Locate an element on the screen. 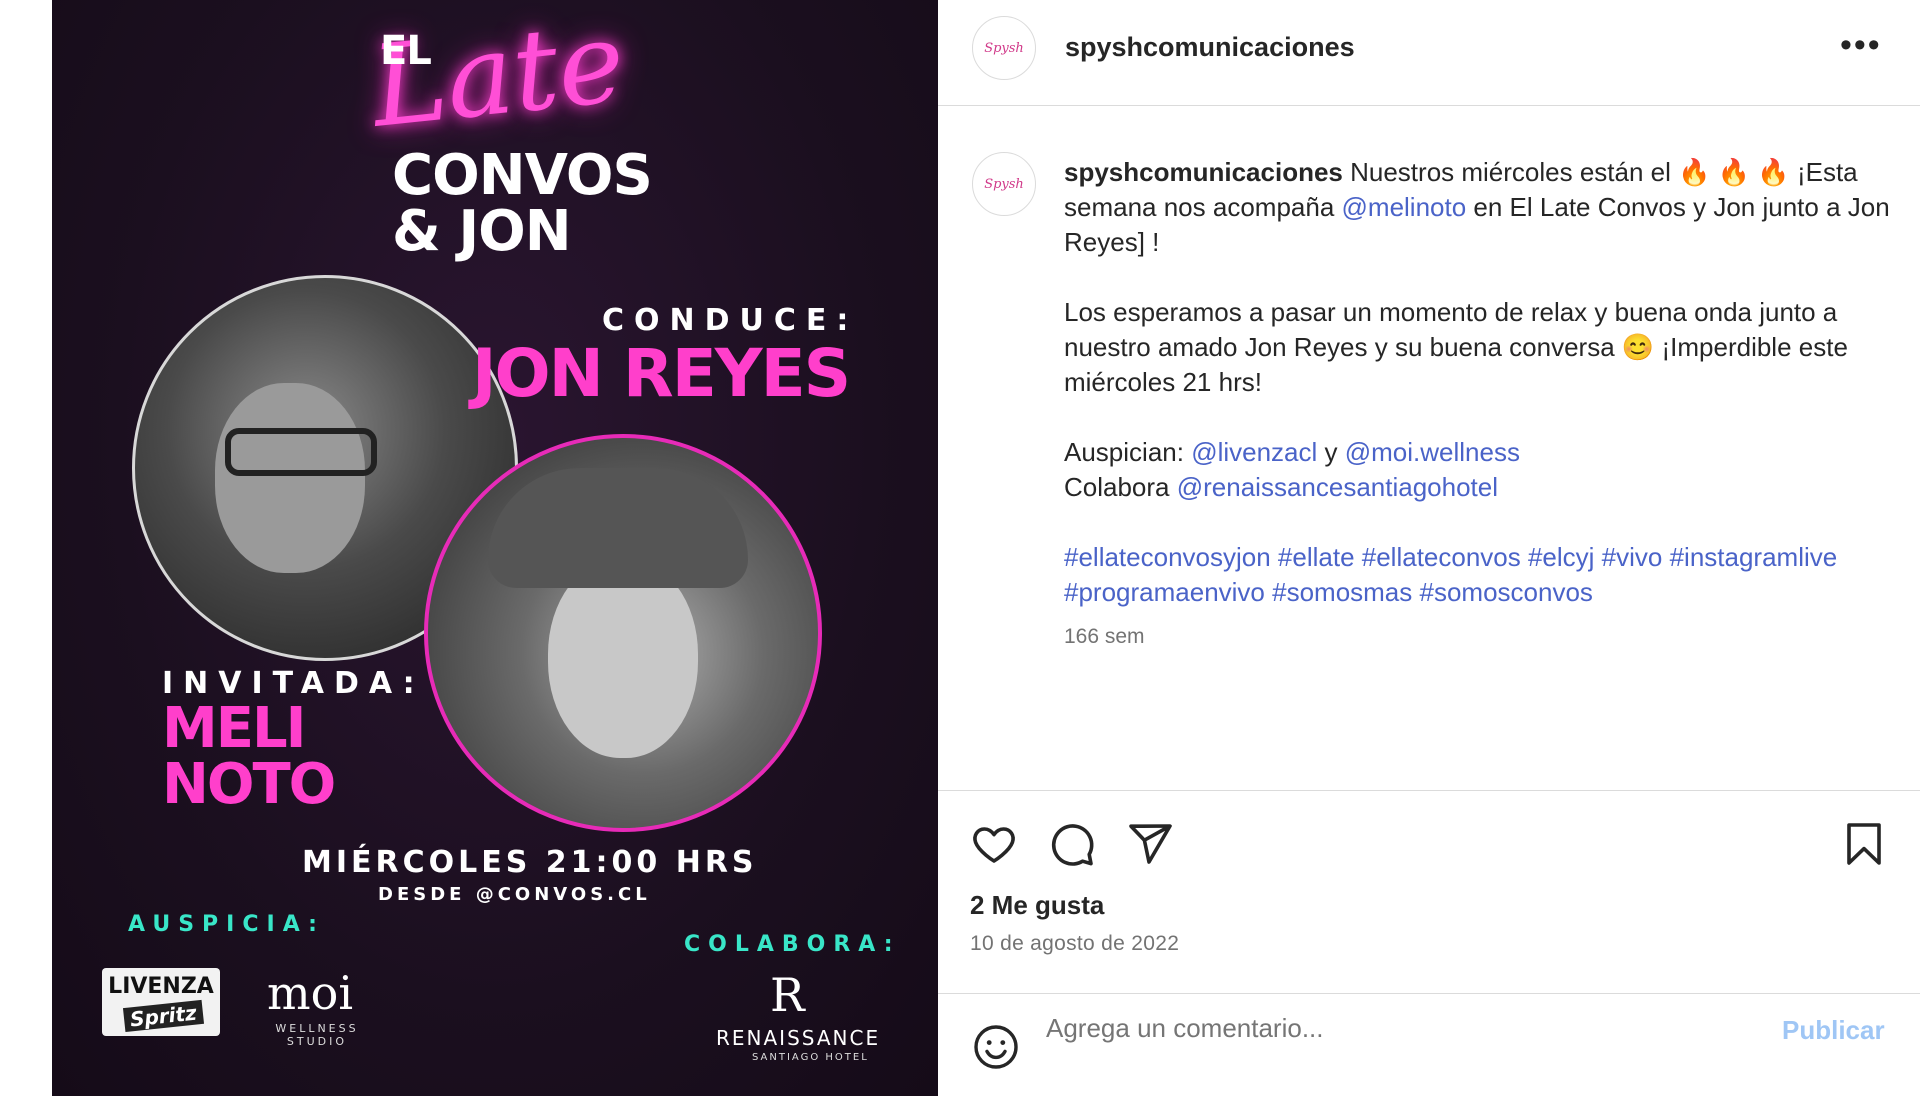 The width and height of the screenshot is (1920, 1096). caption-text: Colabora is located at coordinates (1120, 487).